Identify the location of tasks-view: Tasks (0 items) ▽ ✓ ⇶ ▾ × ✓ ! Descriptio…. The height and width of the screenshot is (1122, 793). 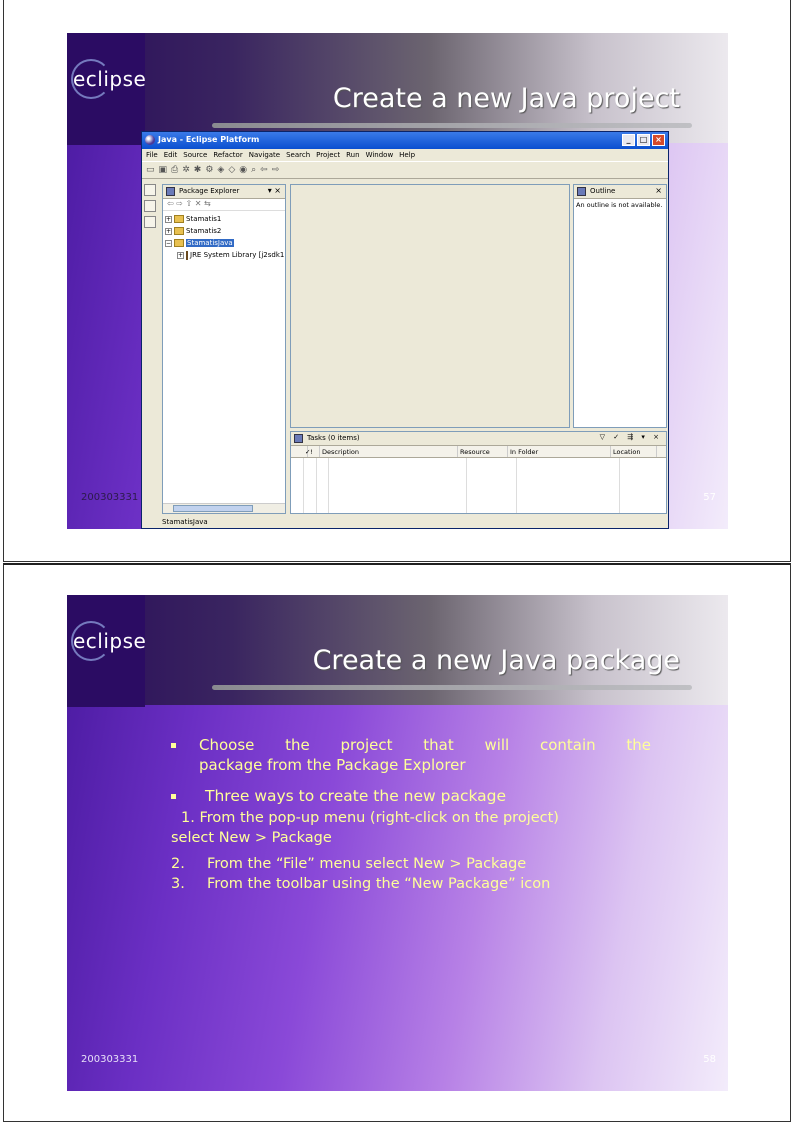
(478, 472).